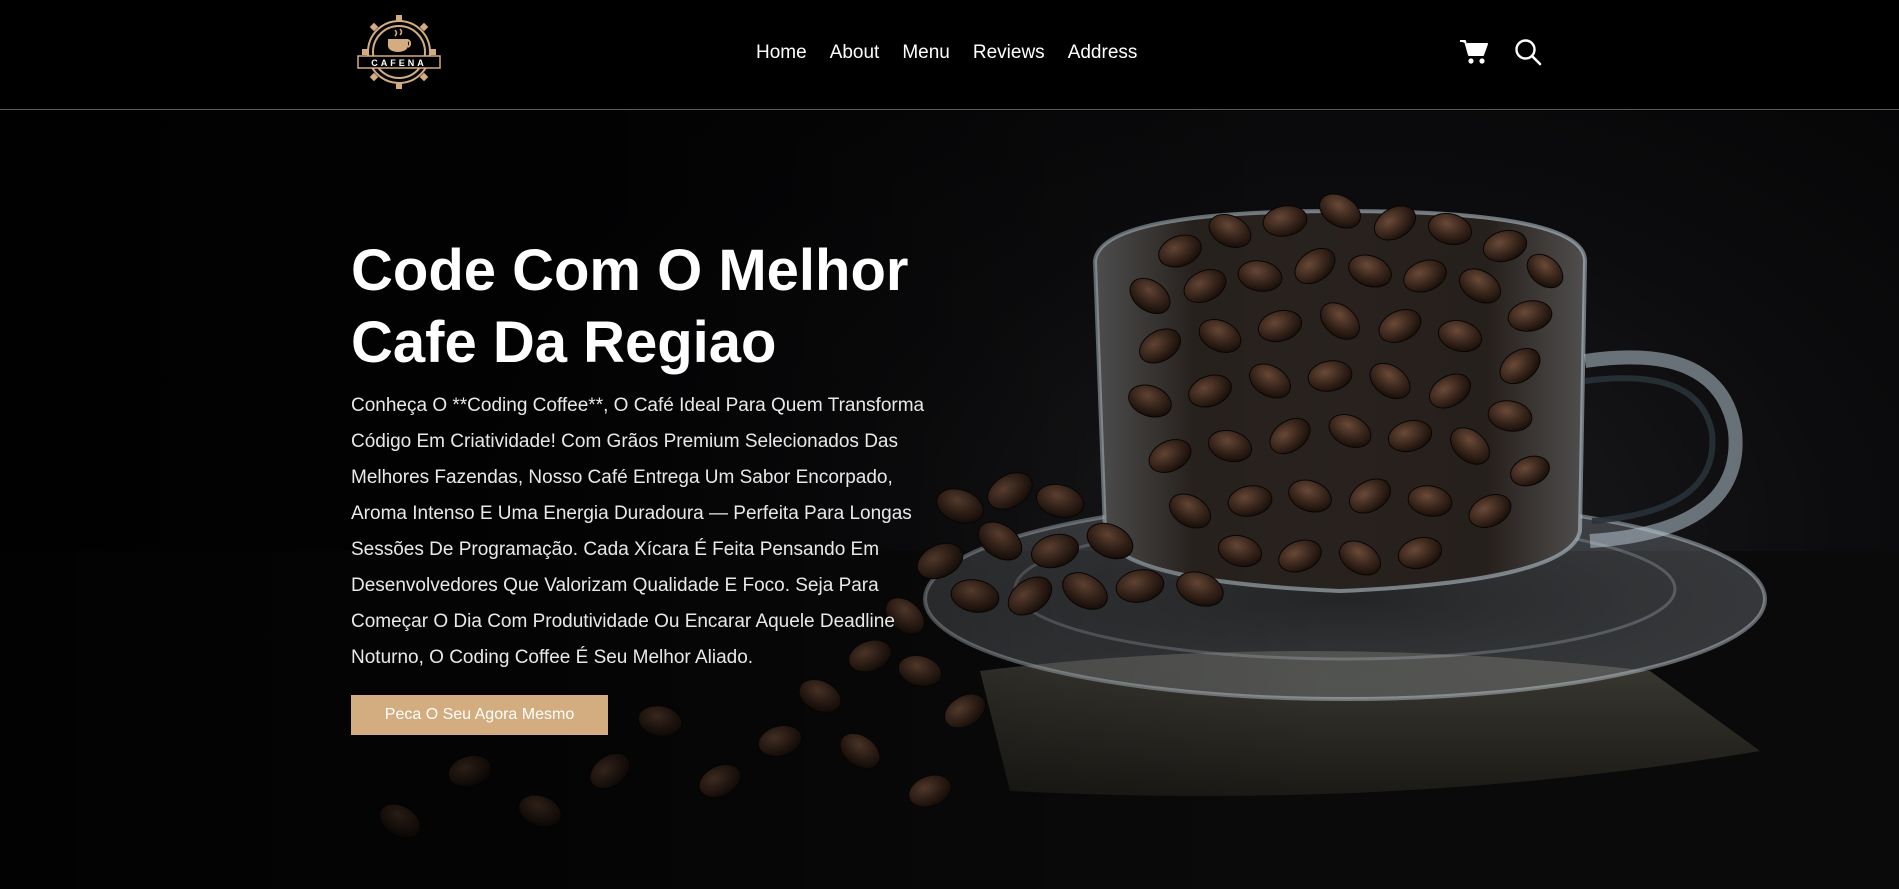  What do you see at coordinates (1528, 52) in the screenshot?
I see `search-icon` at bounding box center [1528, 52].